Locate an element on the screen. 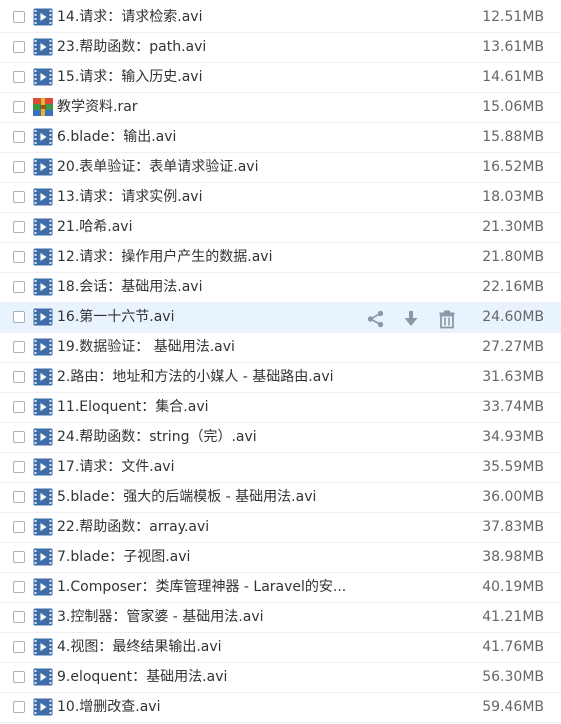 This screenshot has height=724, width=561. file-row: 15.请求：输入历史.avi 14.61MB is located at coordinates (280, 78).